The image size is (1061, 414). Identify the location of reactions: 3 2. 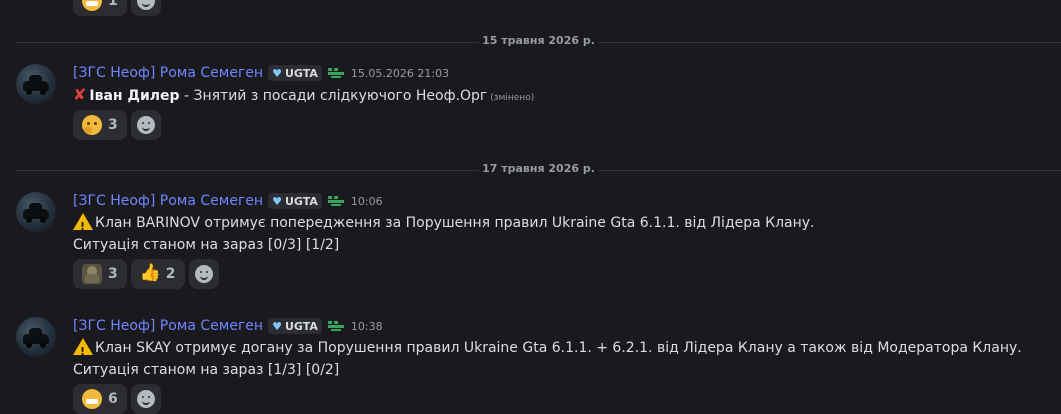
(146, 274).